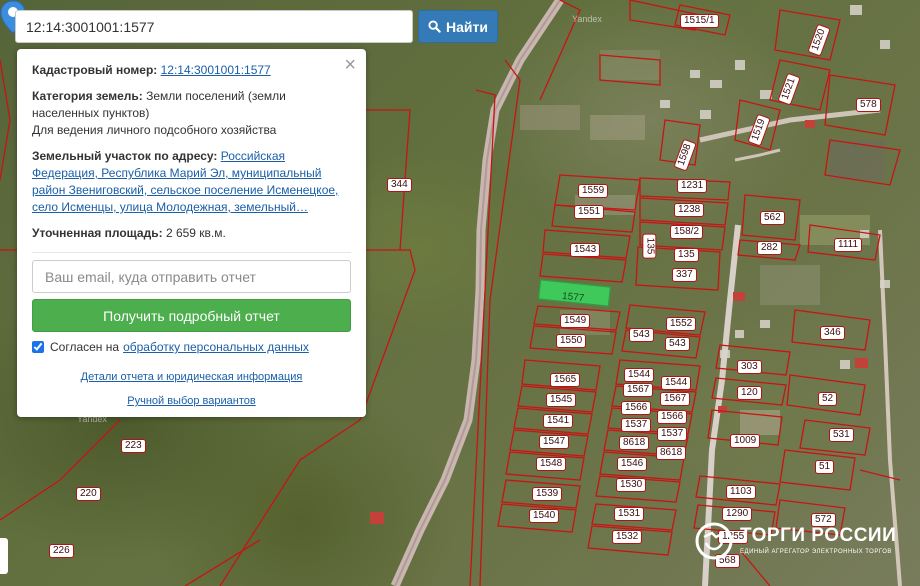 Image resolution: width=920 pixels, height=586 pixels. Describe the element at coordinates (565, 380) in the screenshot. I see `plot-label: 1565` at that location.